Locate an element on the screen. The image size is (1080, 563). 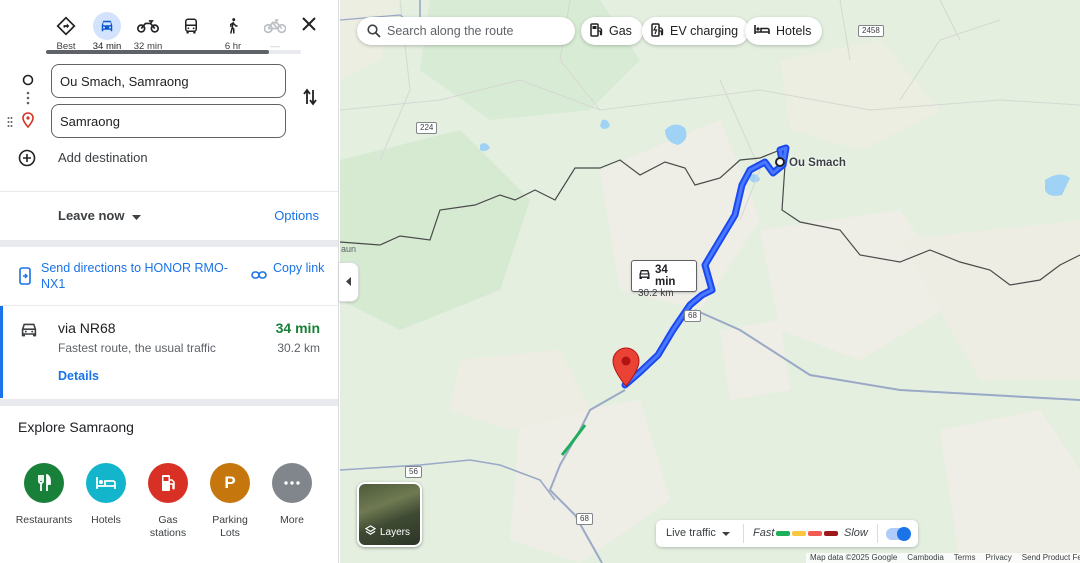
swap-arrows-icon is located at coordinates (310, 99).